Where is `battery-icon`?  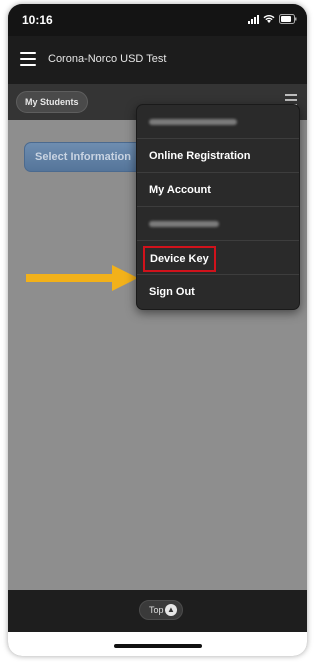 battery-icon is located at coordinates (288, 19).